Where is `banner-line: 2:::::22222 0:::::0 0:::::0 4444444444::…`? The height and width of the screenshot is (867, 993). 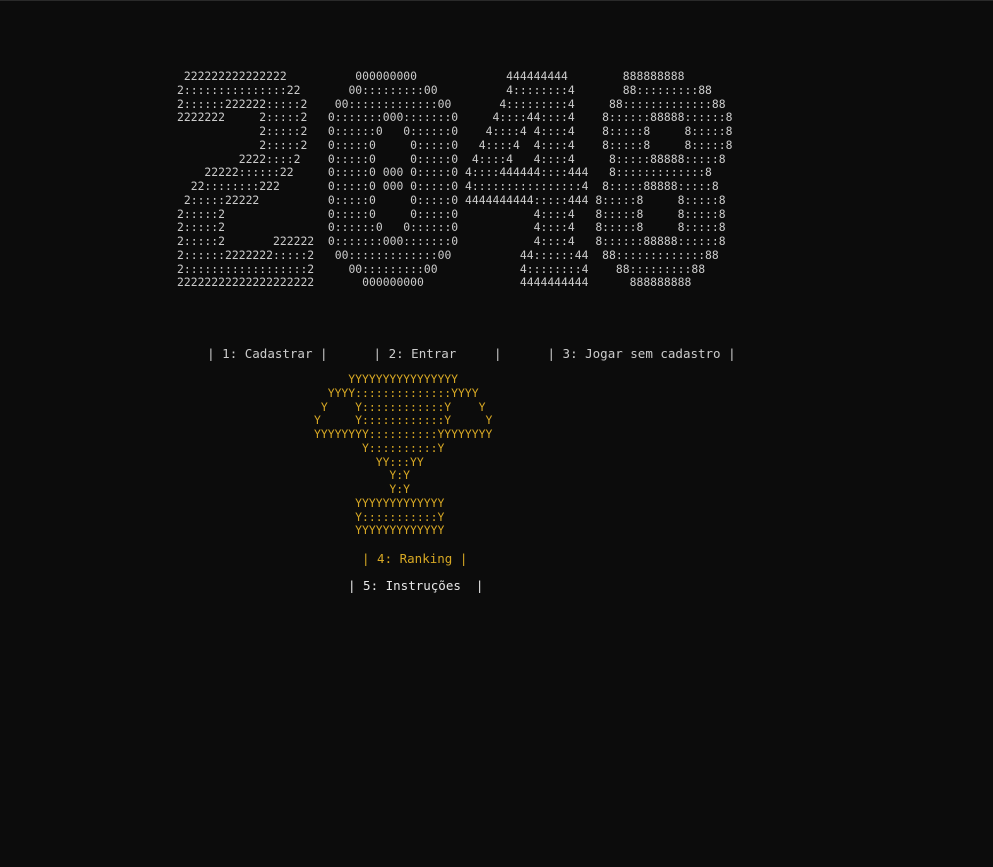 banner-line: 2:::::22222 0:::::0 0:::::0 4444444444::… is located at coordinates (454, 199).